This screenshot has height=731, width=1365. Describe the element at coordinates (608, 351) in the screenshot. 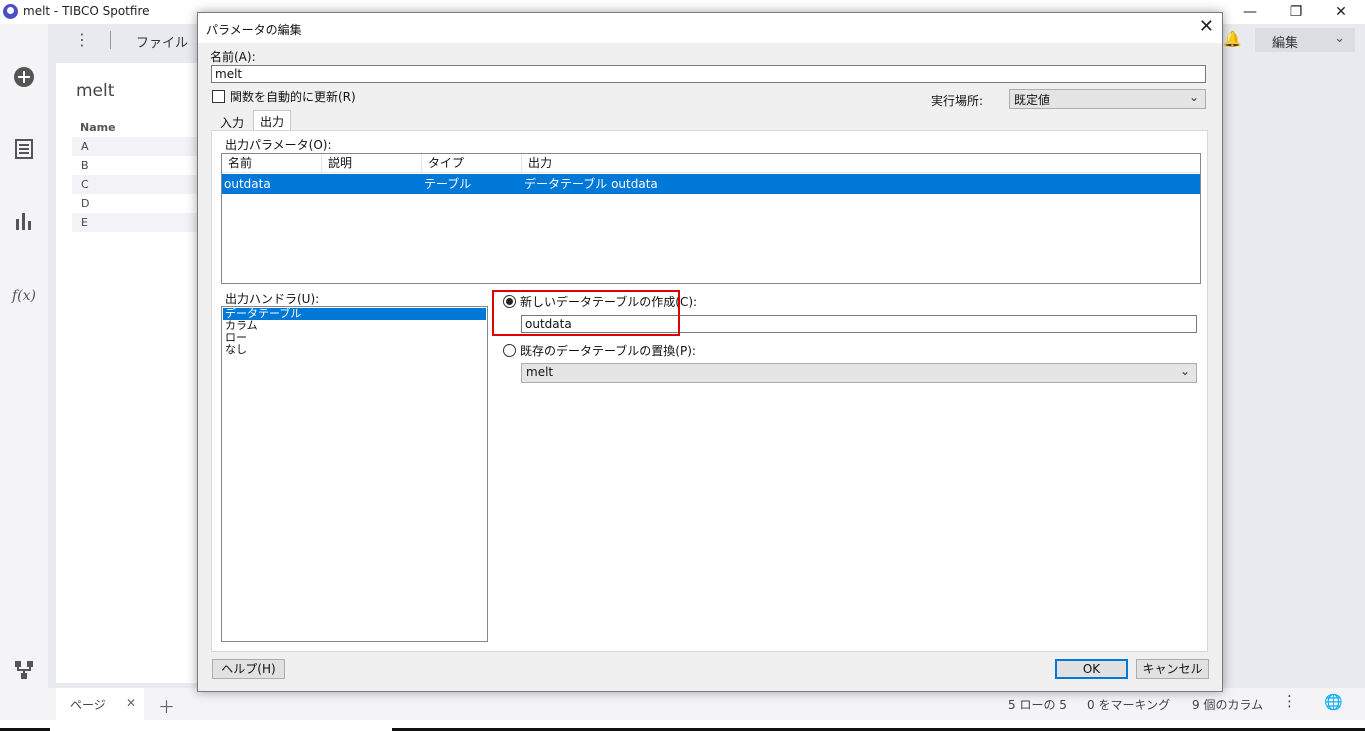

I see `replace-table-label: 既存のデータテーブルの置換(P):` at that location.